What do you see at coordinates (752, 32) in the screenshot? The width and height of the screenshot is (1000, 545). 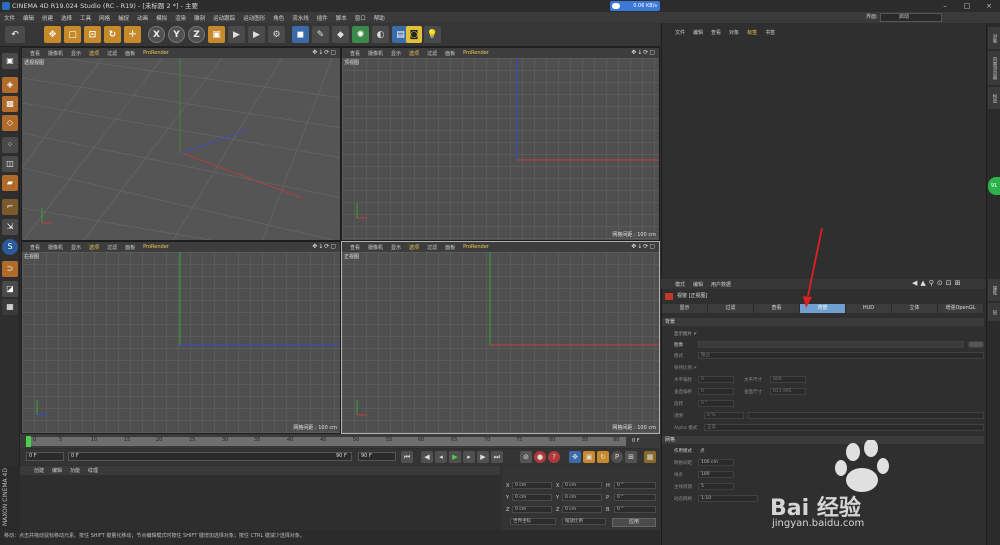 I see `obj-menu-tags: 标签` at bounding box center [752, 32].